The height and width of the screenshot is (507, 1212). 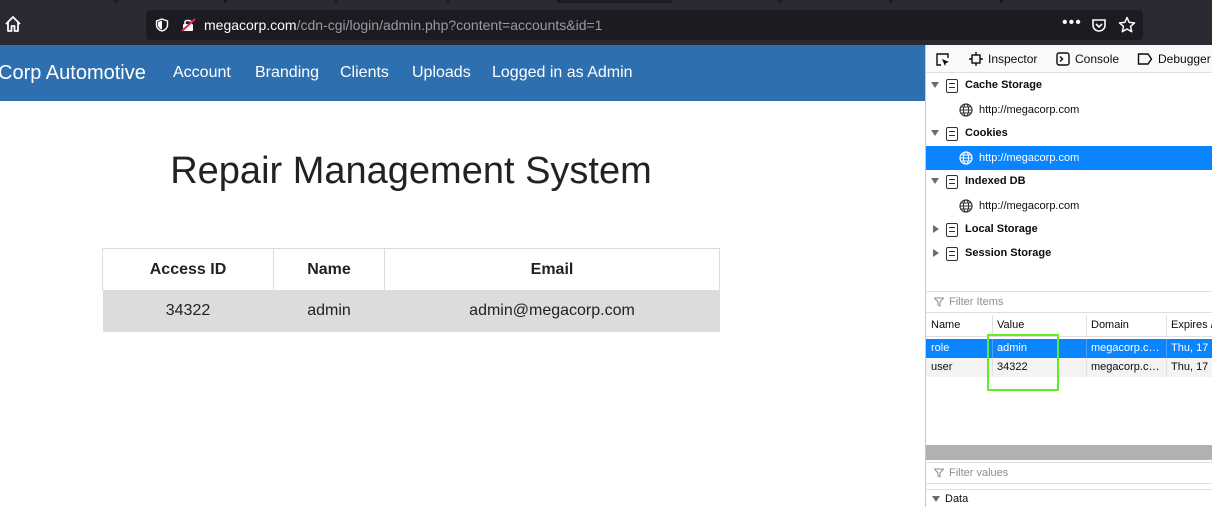 I want to click on data-section-label: Data, so click(x=957, y=499).